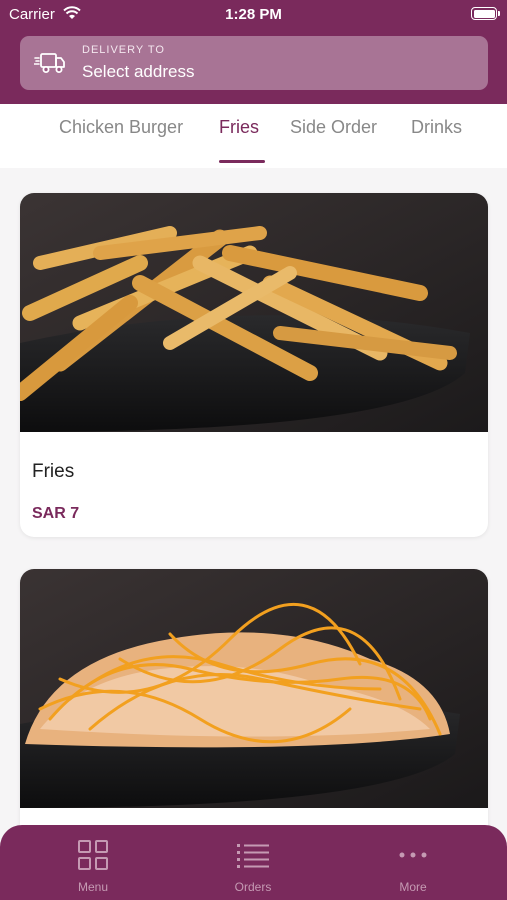  I want to click on tabbar-orders: Orders, so click(253, 862).